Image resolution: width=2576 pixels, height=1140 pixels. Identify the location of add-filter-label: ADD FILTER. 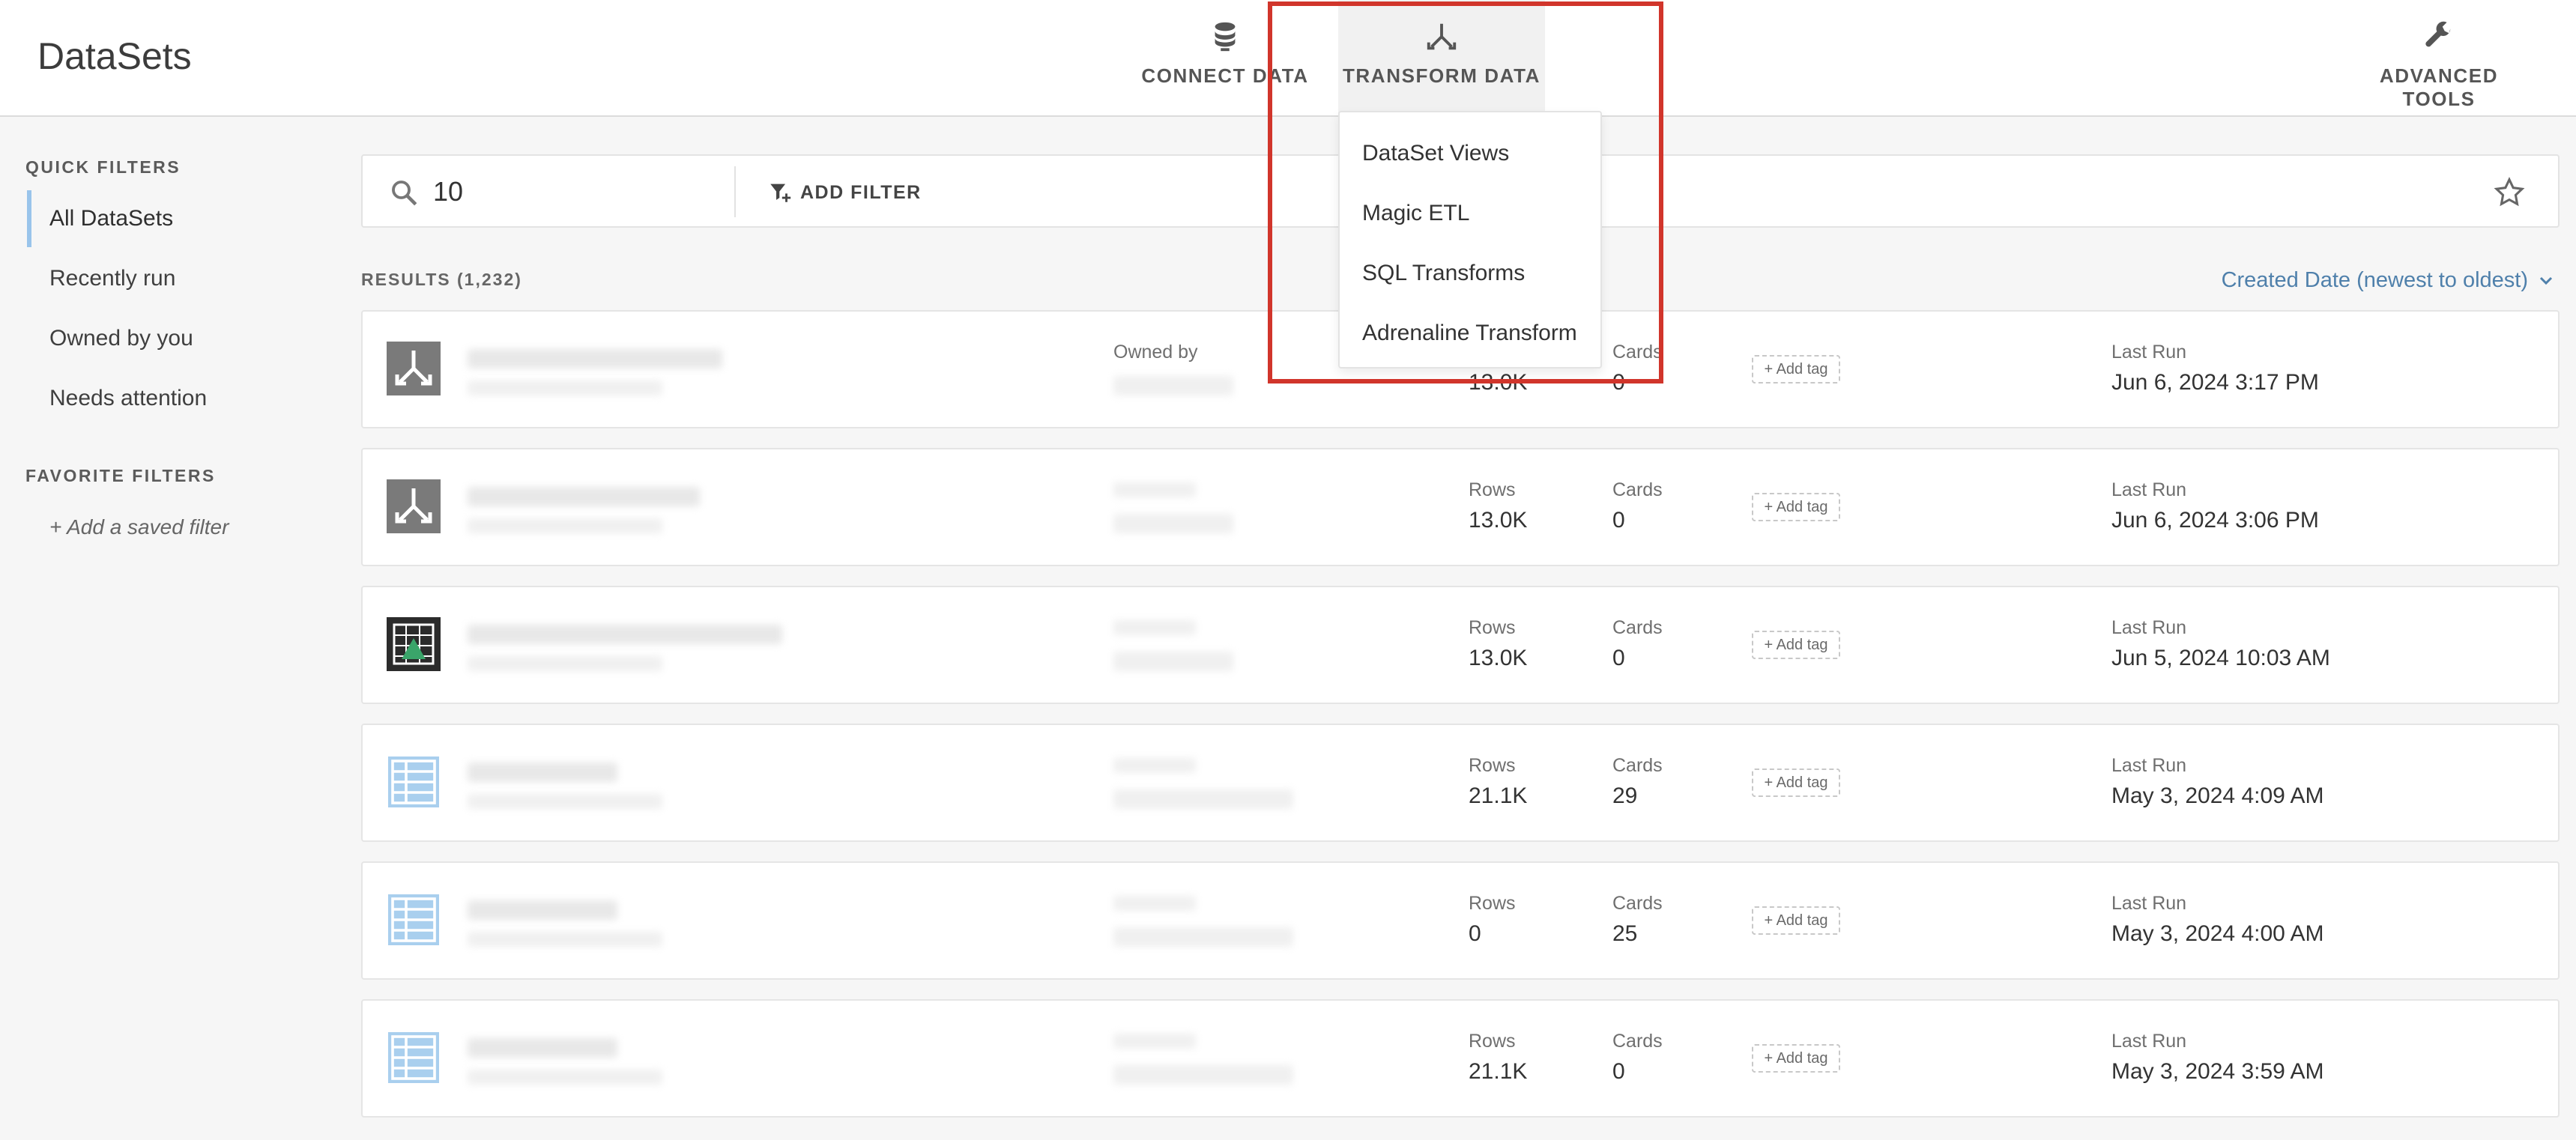
(861, 192).